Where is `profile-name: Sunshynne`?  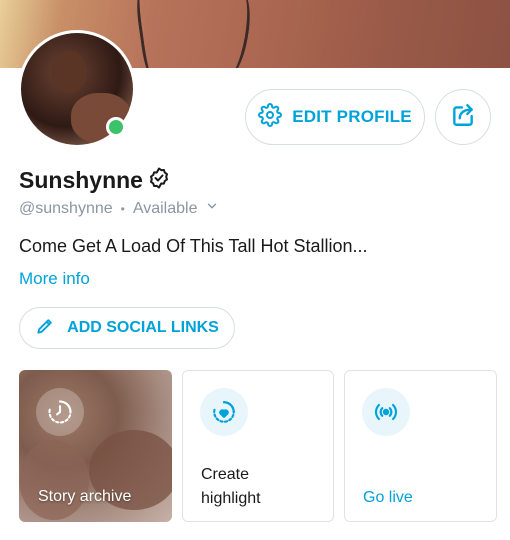
profile-name: Sunshynne is located at coordinates (81, 180).